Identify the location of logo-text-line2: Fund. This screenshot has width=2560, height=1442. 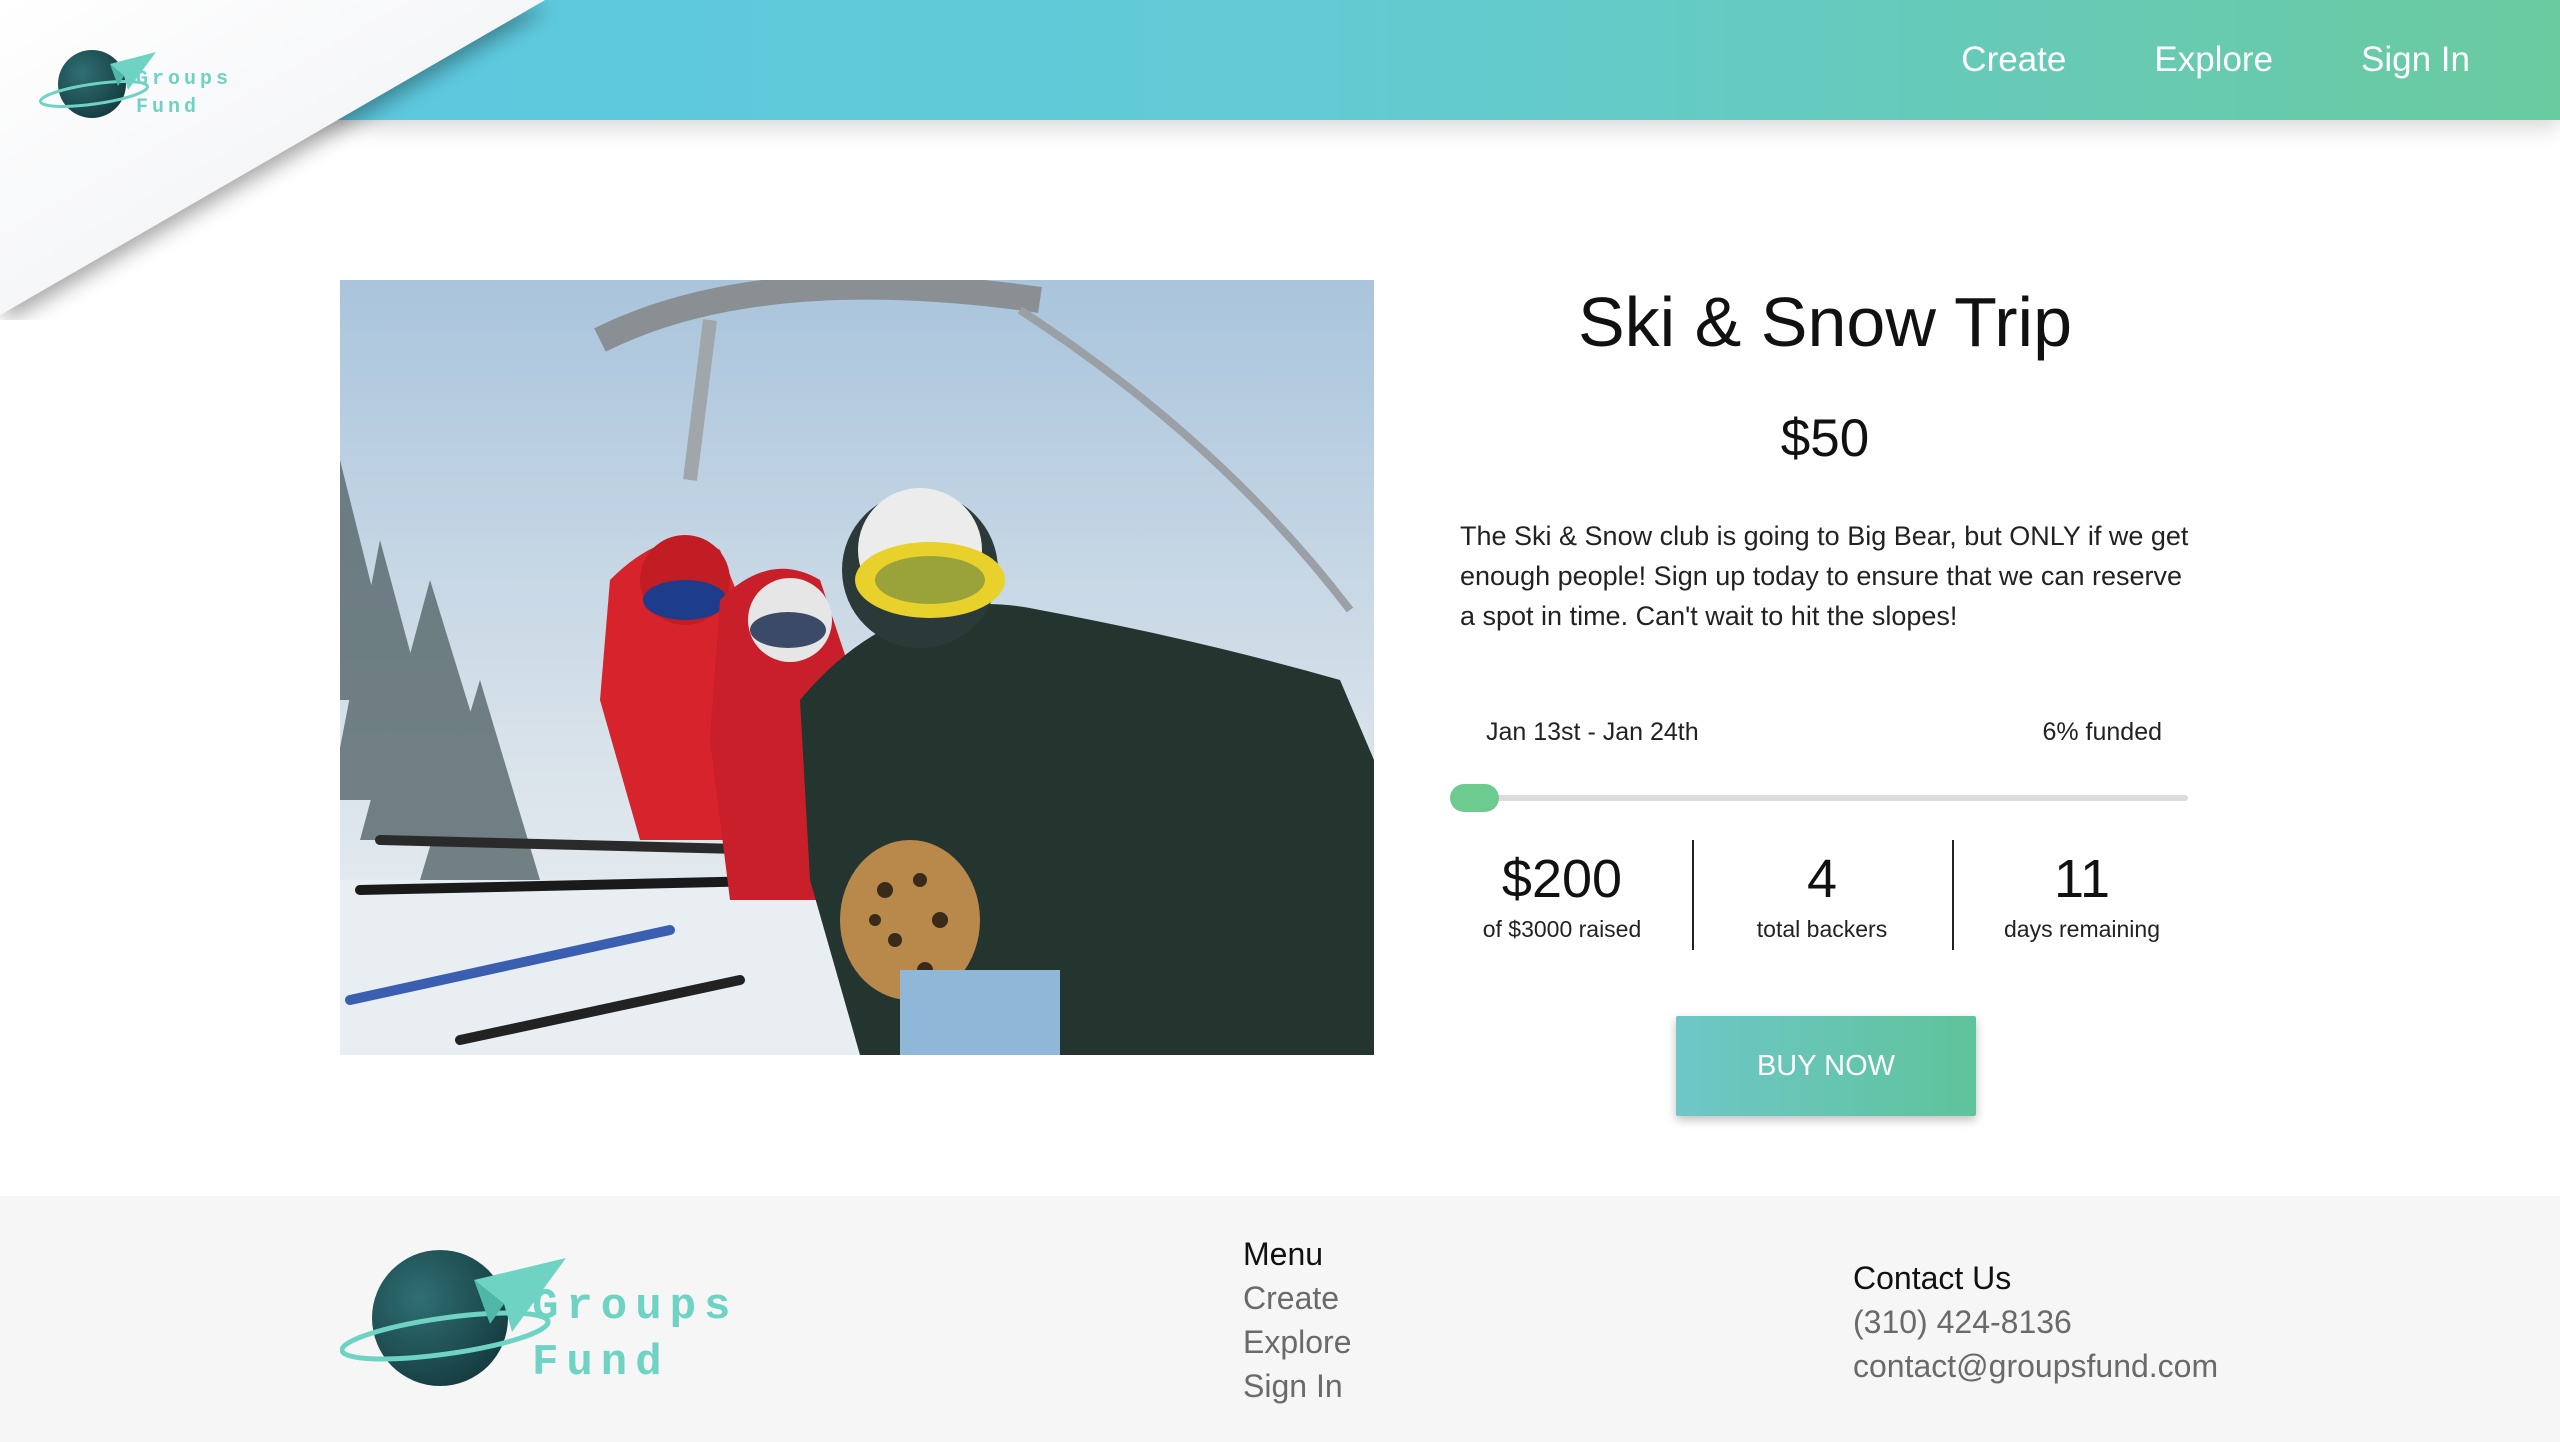
(168, 107).